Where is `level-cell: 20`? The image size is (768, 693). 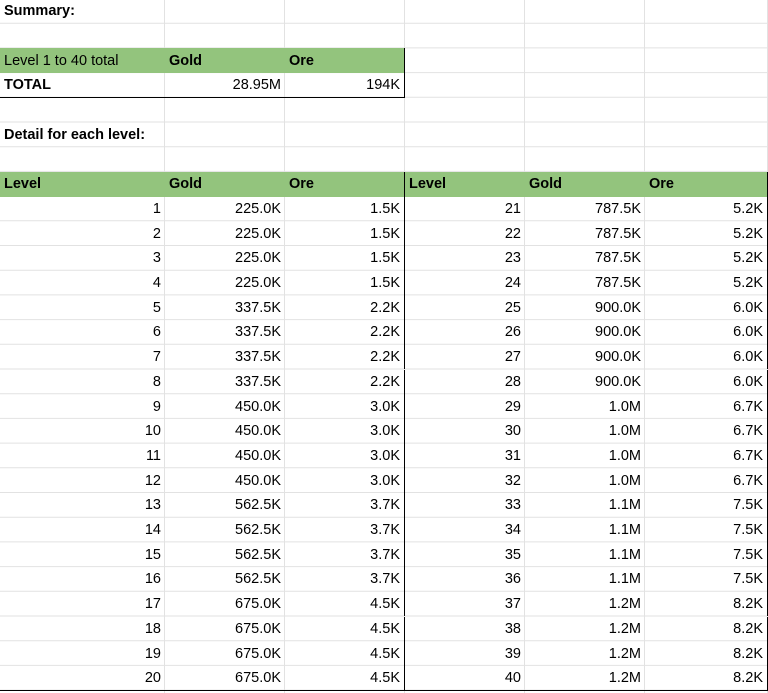
level-cell: 20 is located at coordinates (82, 678).